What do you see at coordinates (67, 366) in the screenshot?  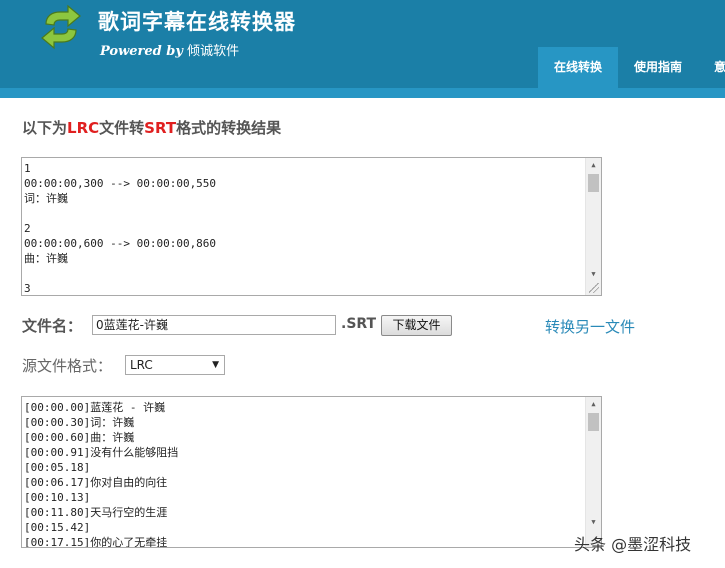 I see `source-format-label: 源文件格式：` at bounding box center [67, 366].